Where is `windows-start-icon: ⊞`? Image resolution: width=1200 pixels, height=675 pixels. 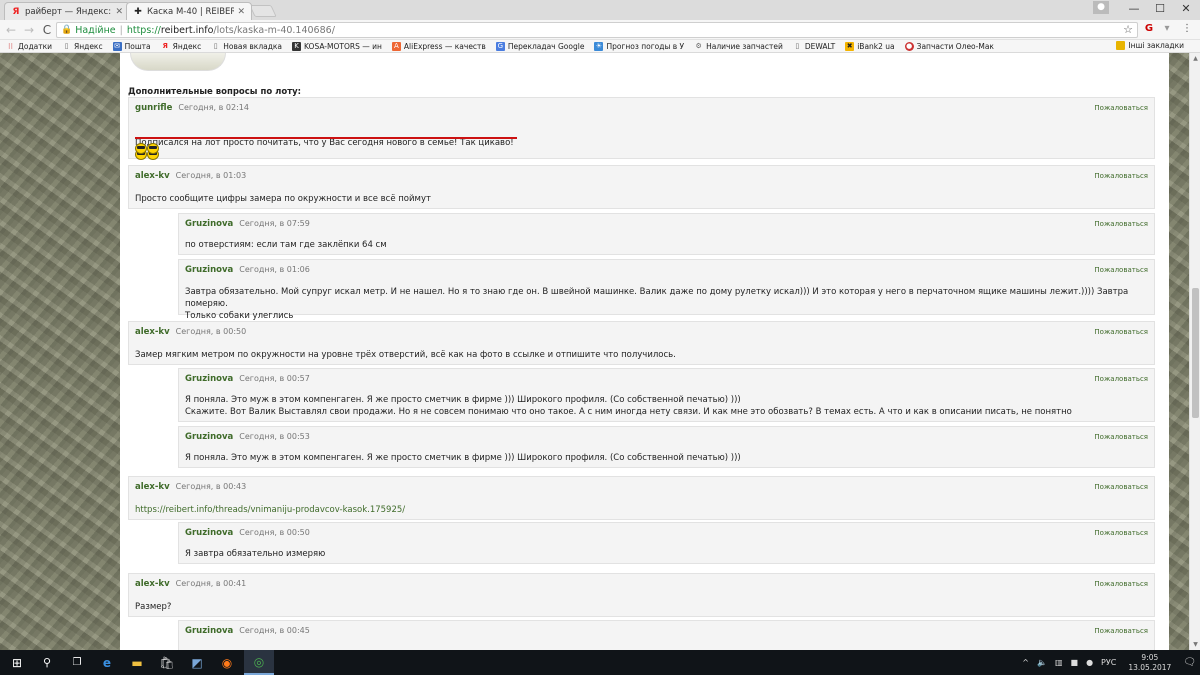
windows-start-icon: ⊞ is located at coordinates (17, 662).